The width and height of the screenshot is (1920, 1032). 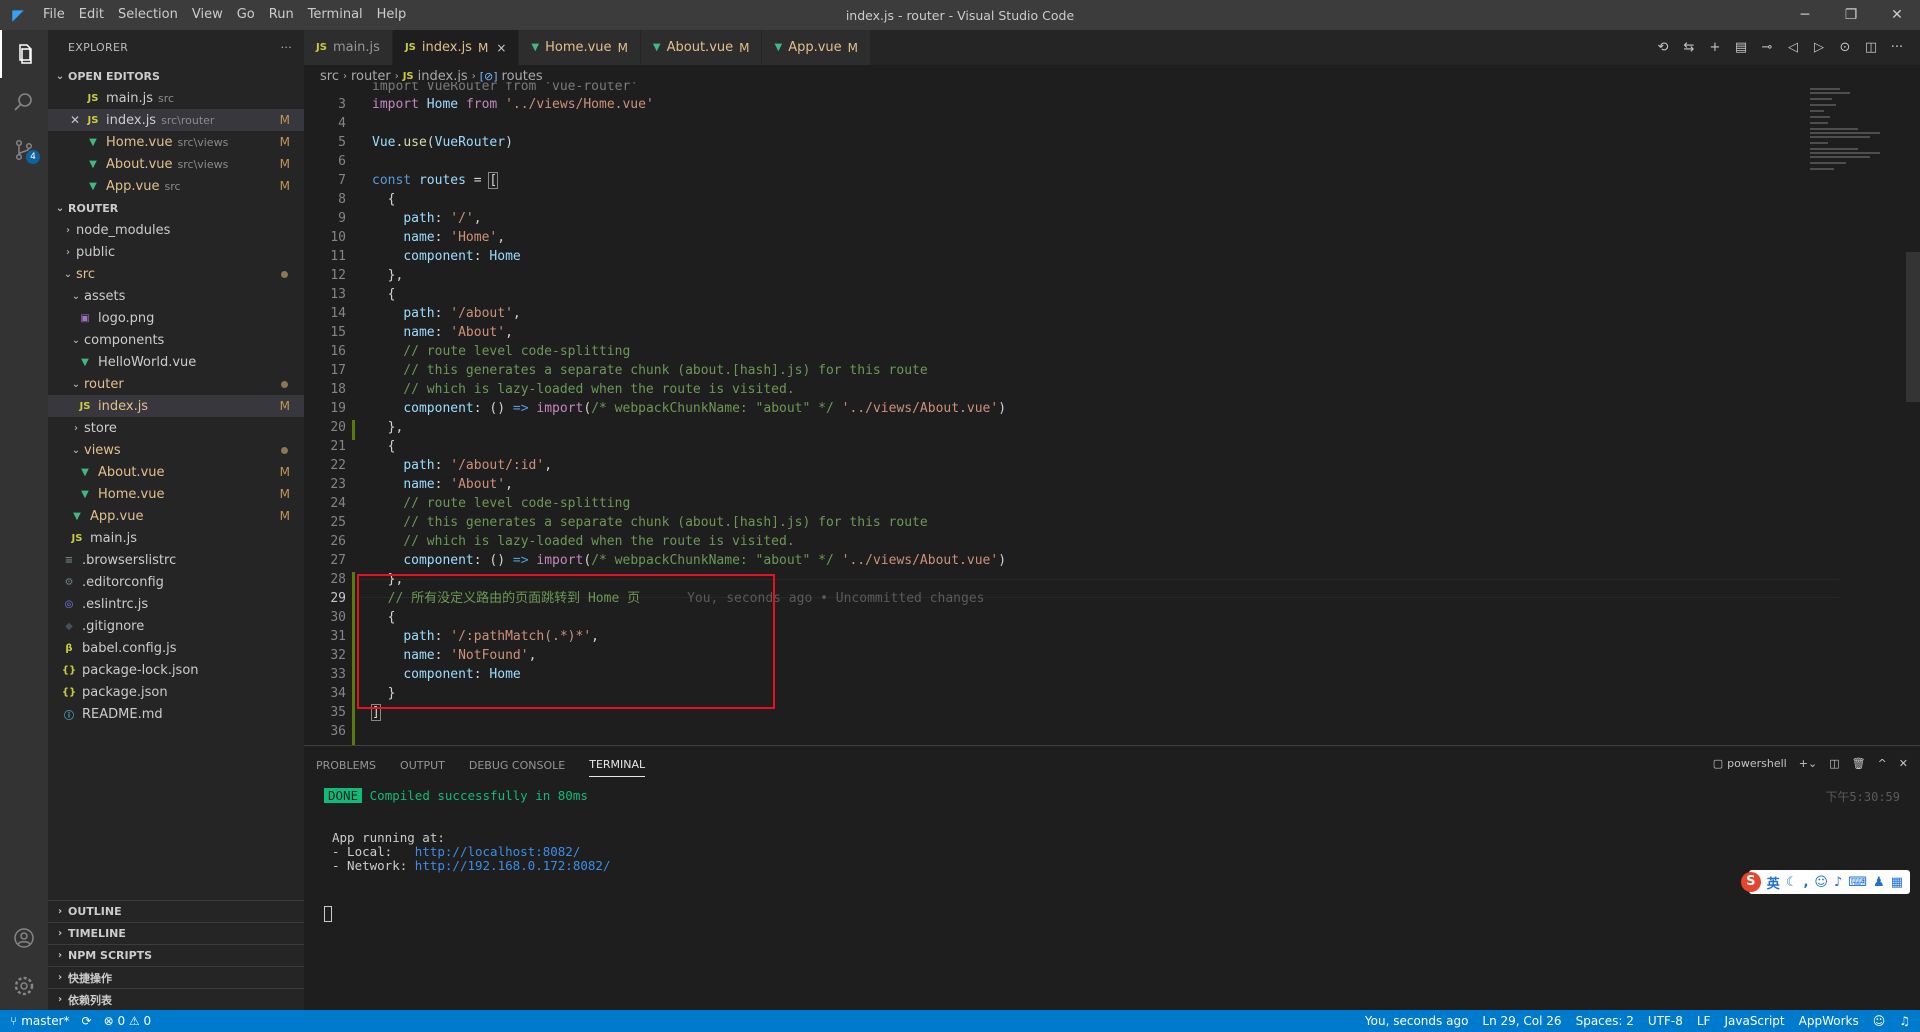 What do you see at coordinates (176, 626) in the screenshot?
I see `tree-file: ◆ .gitignore` at bounding box center [176, 626].